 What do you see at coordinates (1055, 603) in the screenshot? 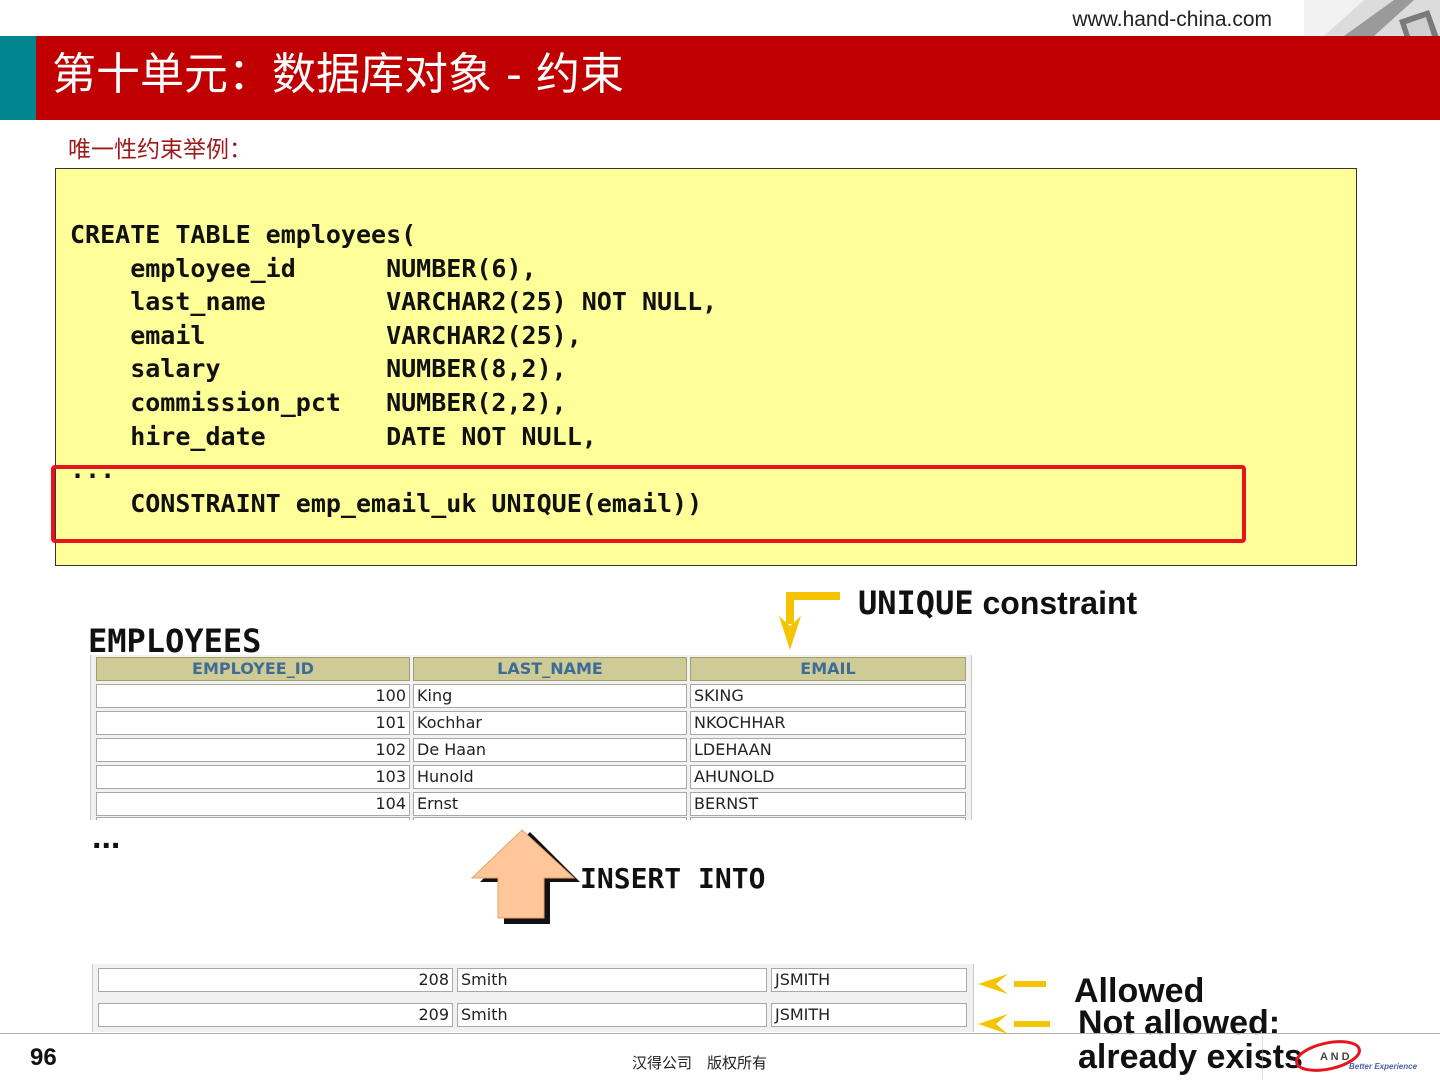
I see `constraint-word: constraint` at bounding box center [1055, 603].